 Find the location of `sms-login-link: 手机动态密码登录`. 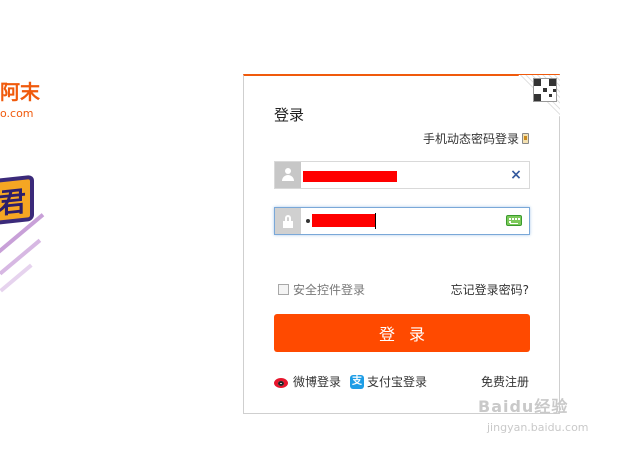

sms-login-link: 手机动态密码登录 is located at coordinates (476, 138).